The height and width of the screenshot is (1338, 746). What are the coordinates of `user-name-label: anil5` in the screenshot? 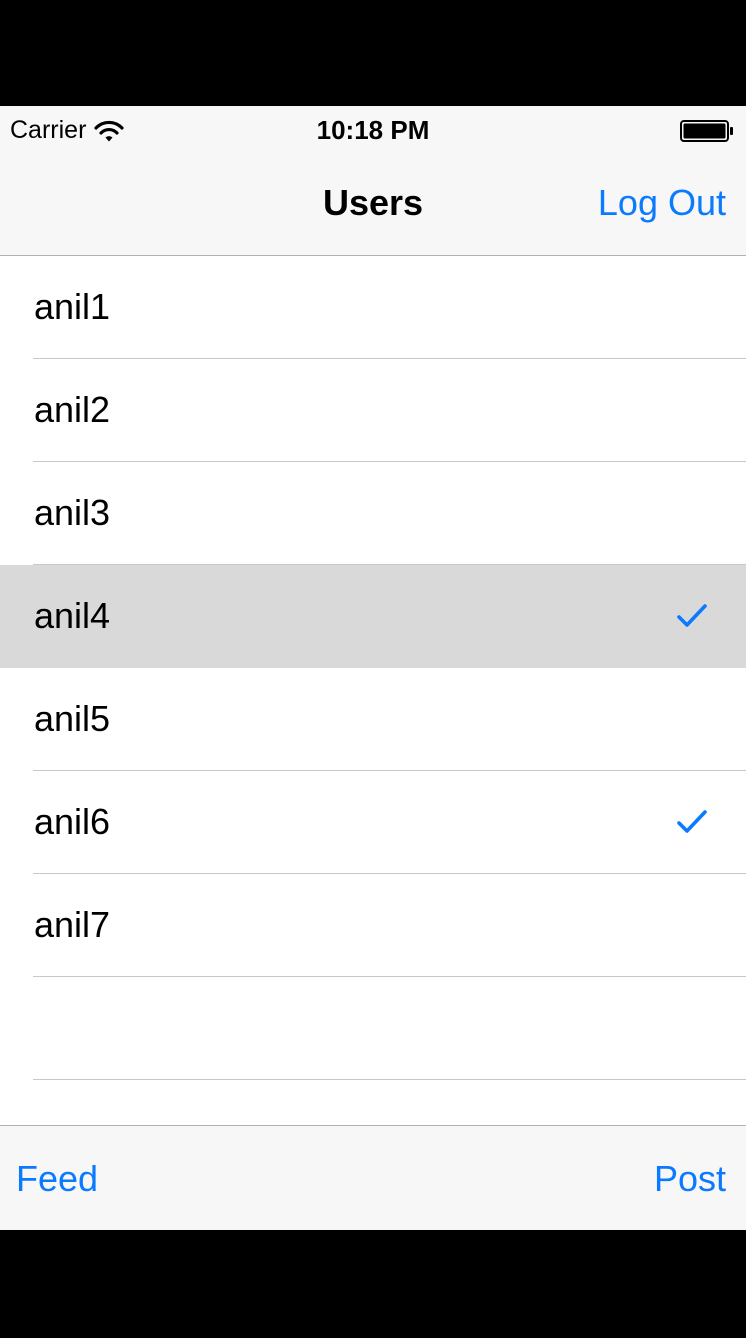 It's located at (72, 718).